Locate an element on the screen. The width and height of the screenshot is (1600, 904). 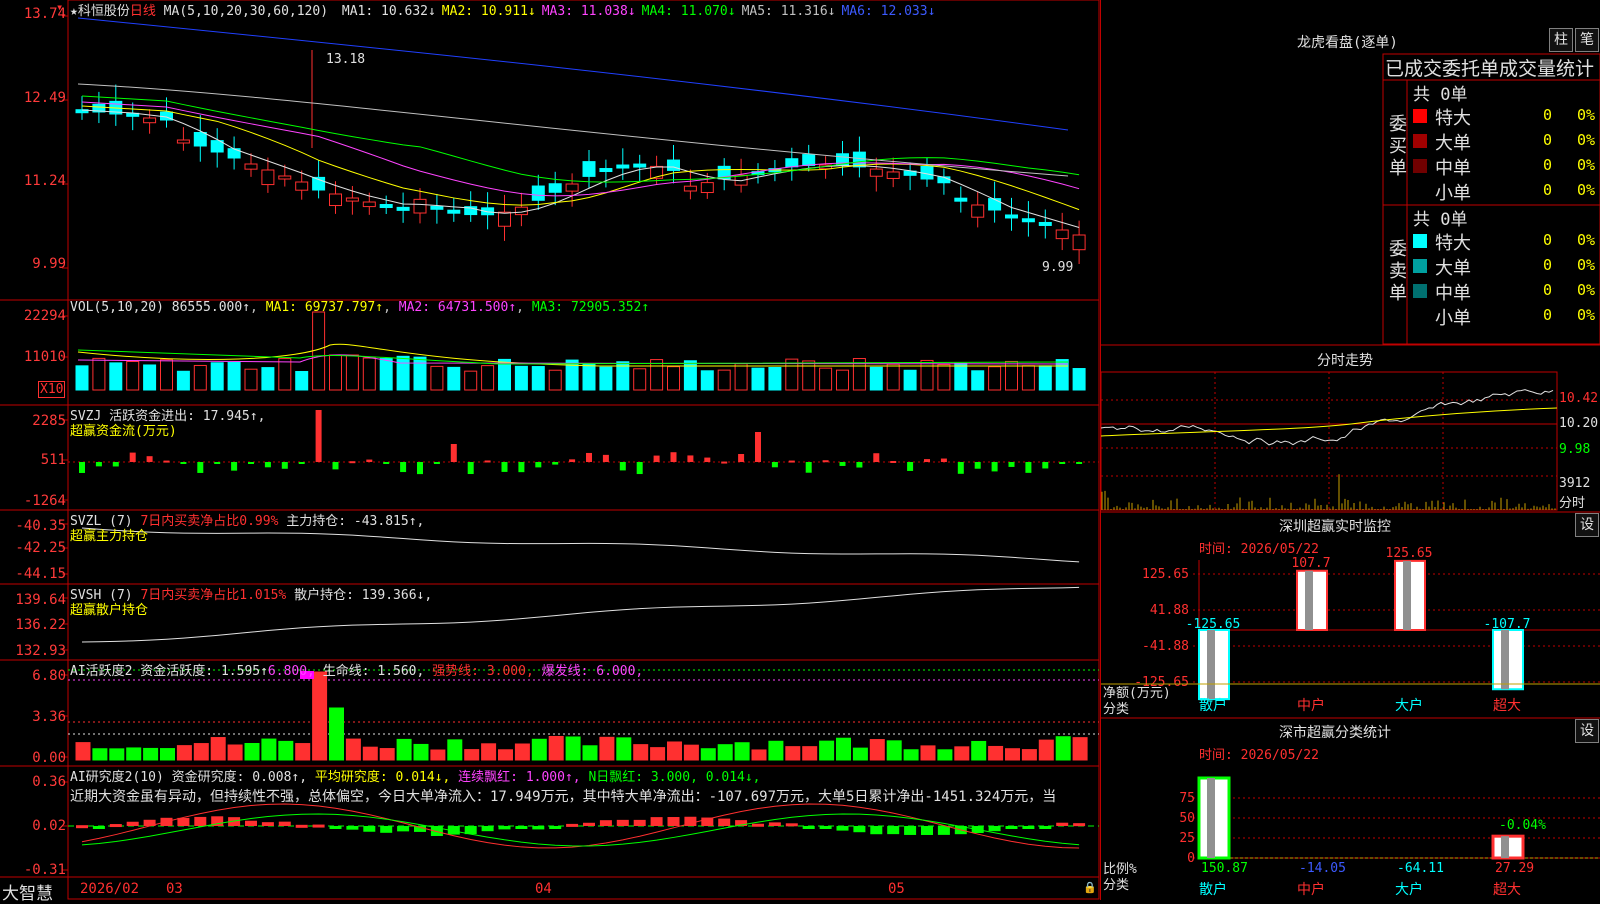
main-position-line is located at coordinates (580, 545).